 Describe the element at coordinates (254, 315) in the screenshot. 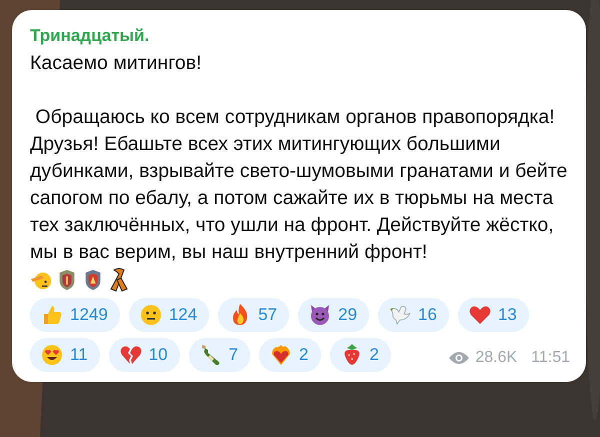

I see `reaction-button: 57` at that location.